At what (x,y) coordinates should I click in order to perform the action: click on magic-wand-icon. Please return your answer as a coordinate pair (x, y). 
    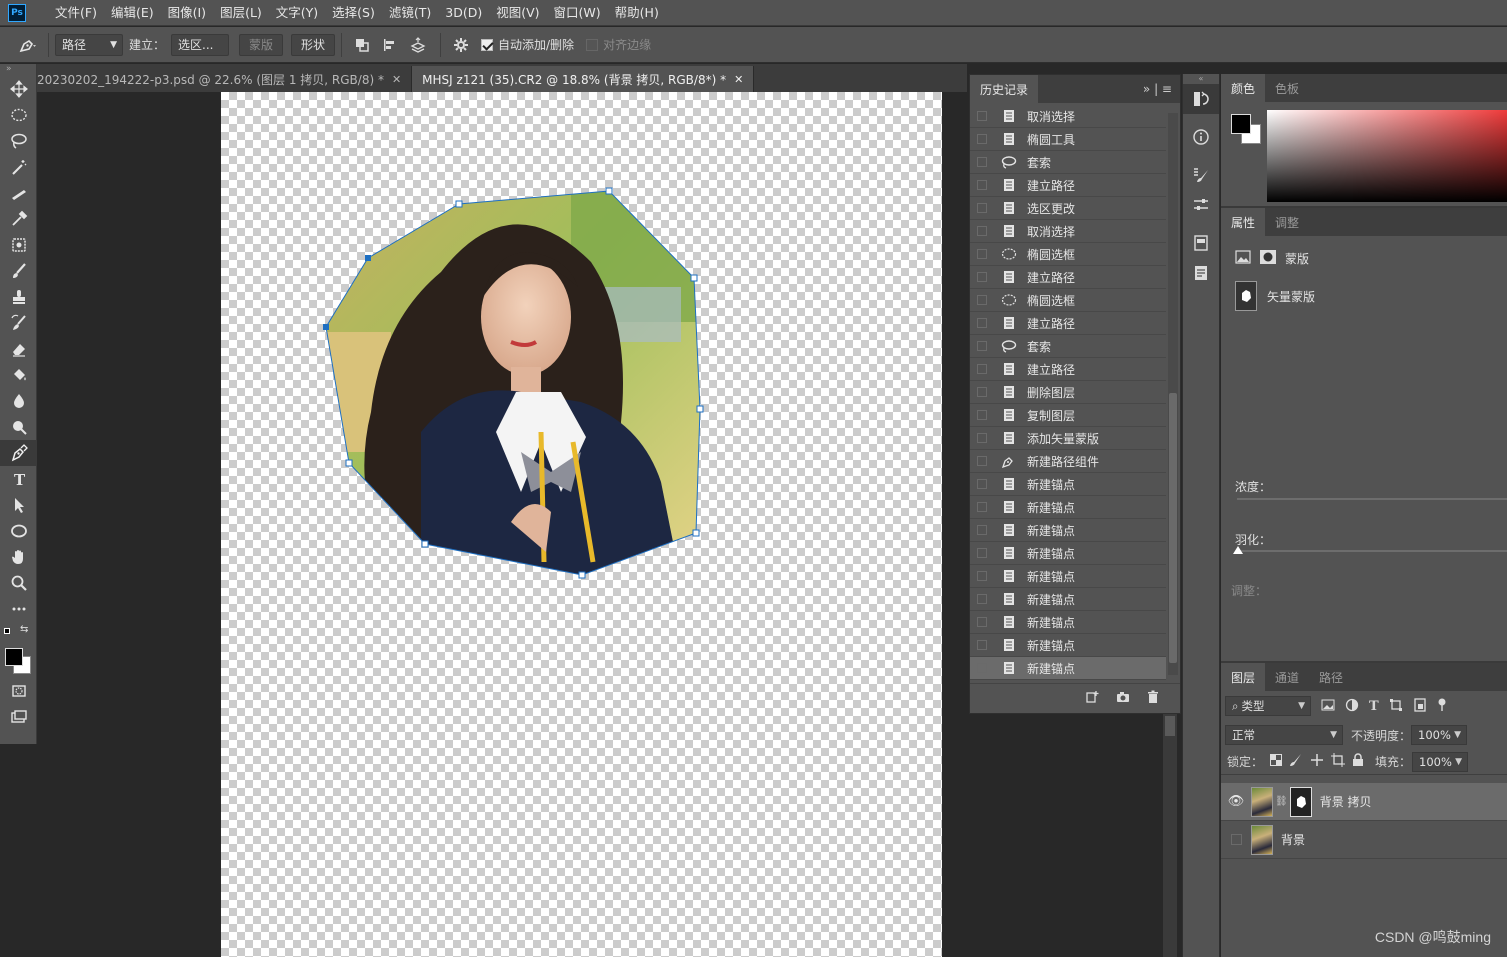
    Looking at the image, I should click on (18, 167).